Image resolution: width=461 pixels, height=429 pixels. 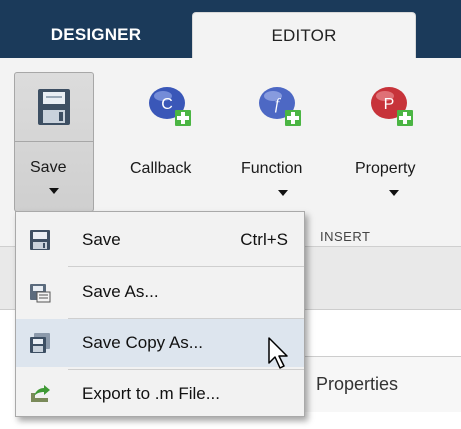 I want to click on property-icon-letter: P, so click(x=389, y=104).